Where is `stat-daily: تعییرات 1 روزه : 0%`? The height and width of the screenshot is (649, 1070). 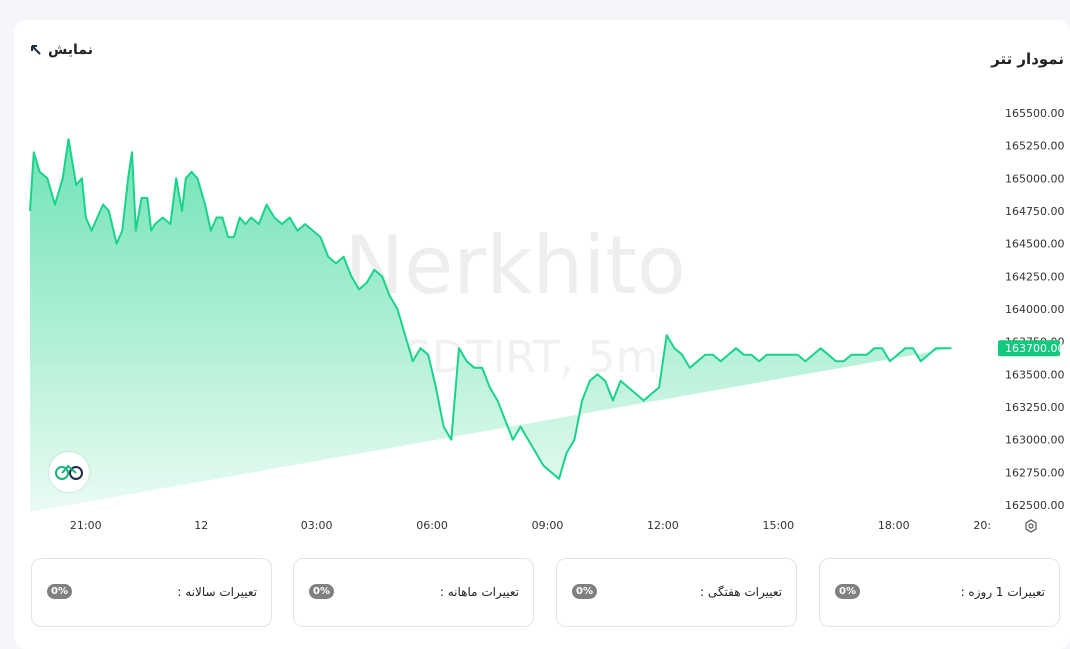
stat-daily: تعییرات 1 روزه : 0% is located at coordinates (939, 592).